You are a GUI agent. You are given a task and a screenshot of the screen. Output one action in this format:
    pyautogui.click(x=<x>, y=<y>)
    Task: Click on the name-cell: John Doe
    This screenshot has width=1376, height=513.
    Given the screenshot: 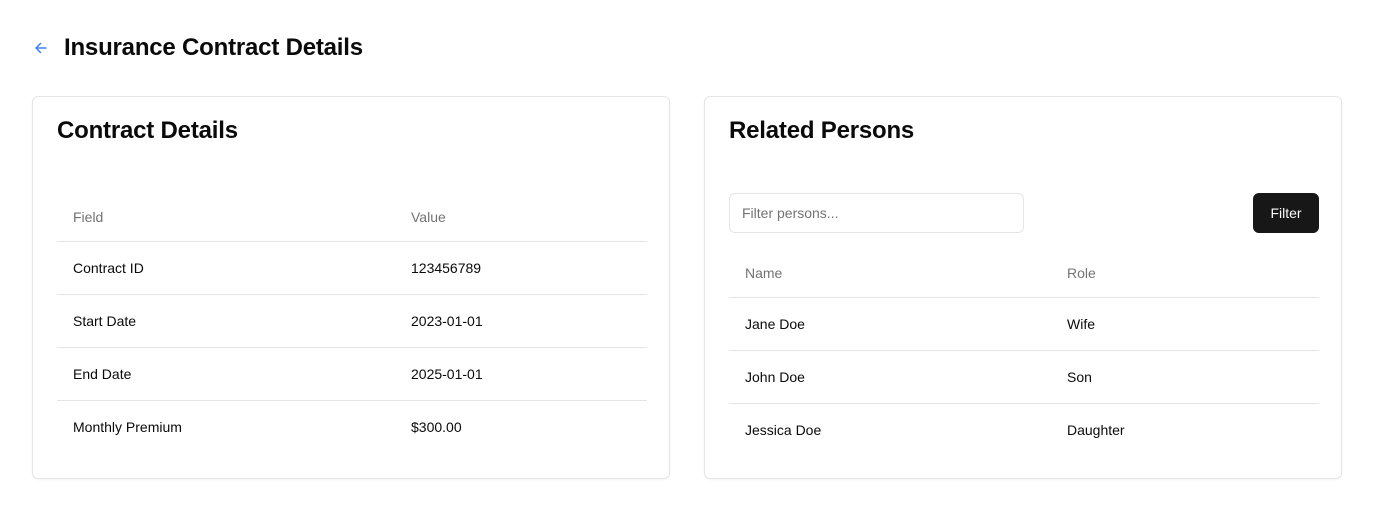 What is the action you would take?
    pyautogui.click(x=890, y=377)
    